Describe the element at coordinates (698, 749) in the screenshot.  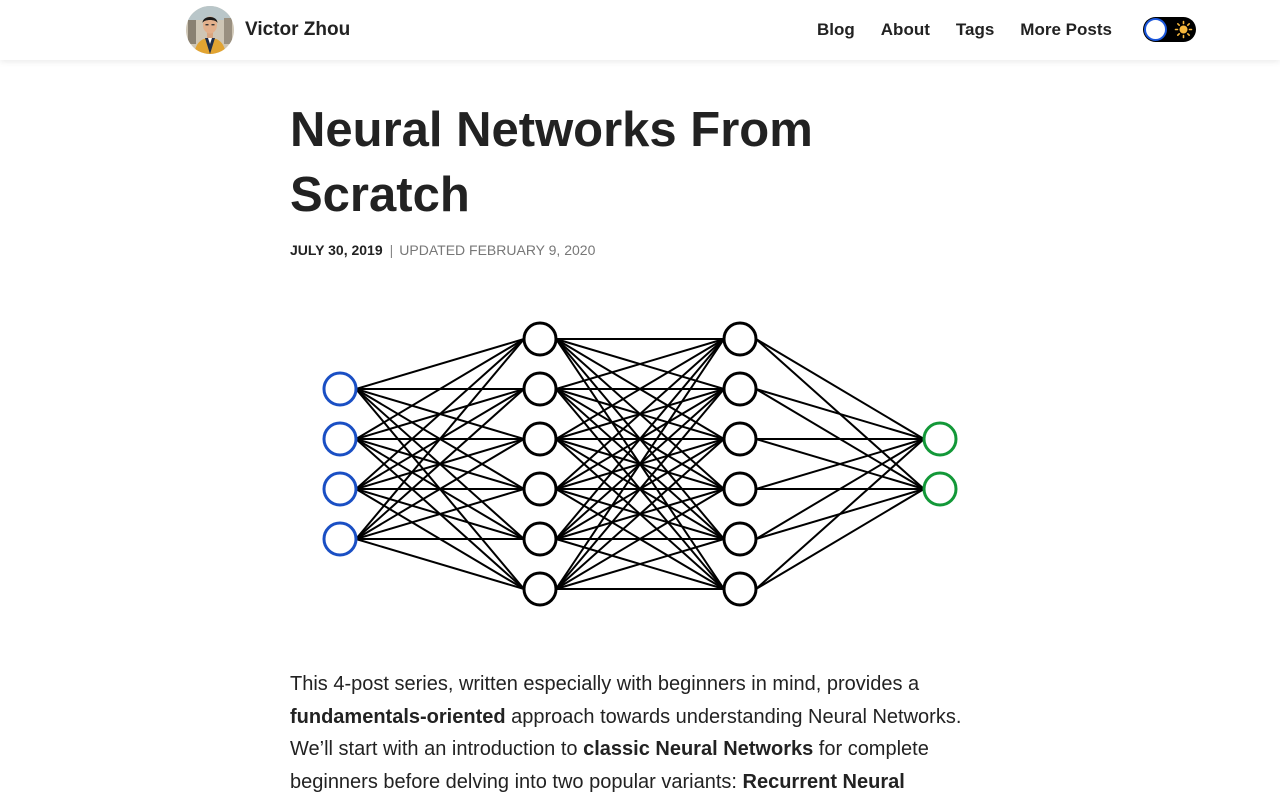
I see `intro-bold-2: classic Neural Networks` at that location.